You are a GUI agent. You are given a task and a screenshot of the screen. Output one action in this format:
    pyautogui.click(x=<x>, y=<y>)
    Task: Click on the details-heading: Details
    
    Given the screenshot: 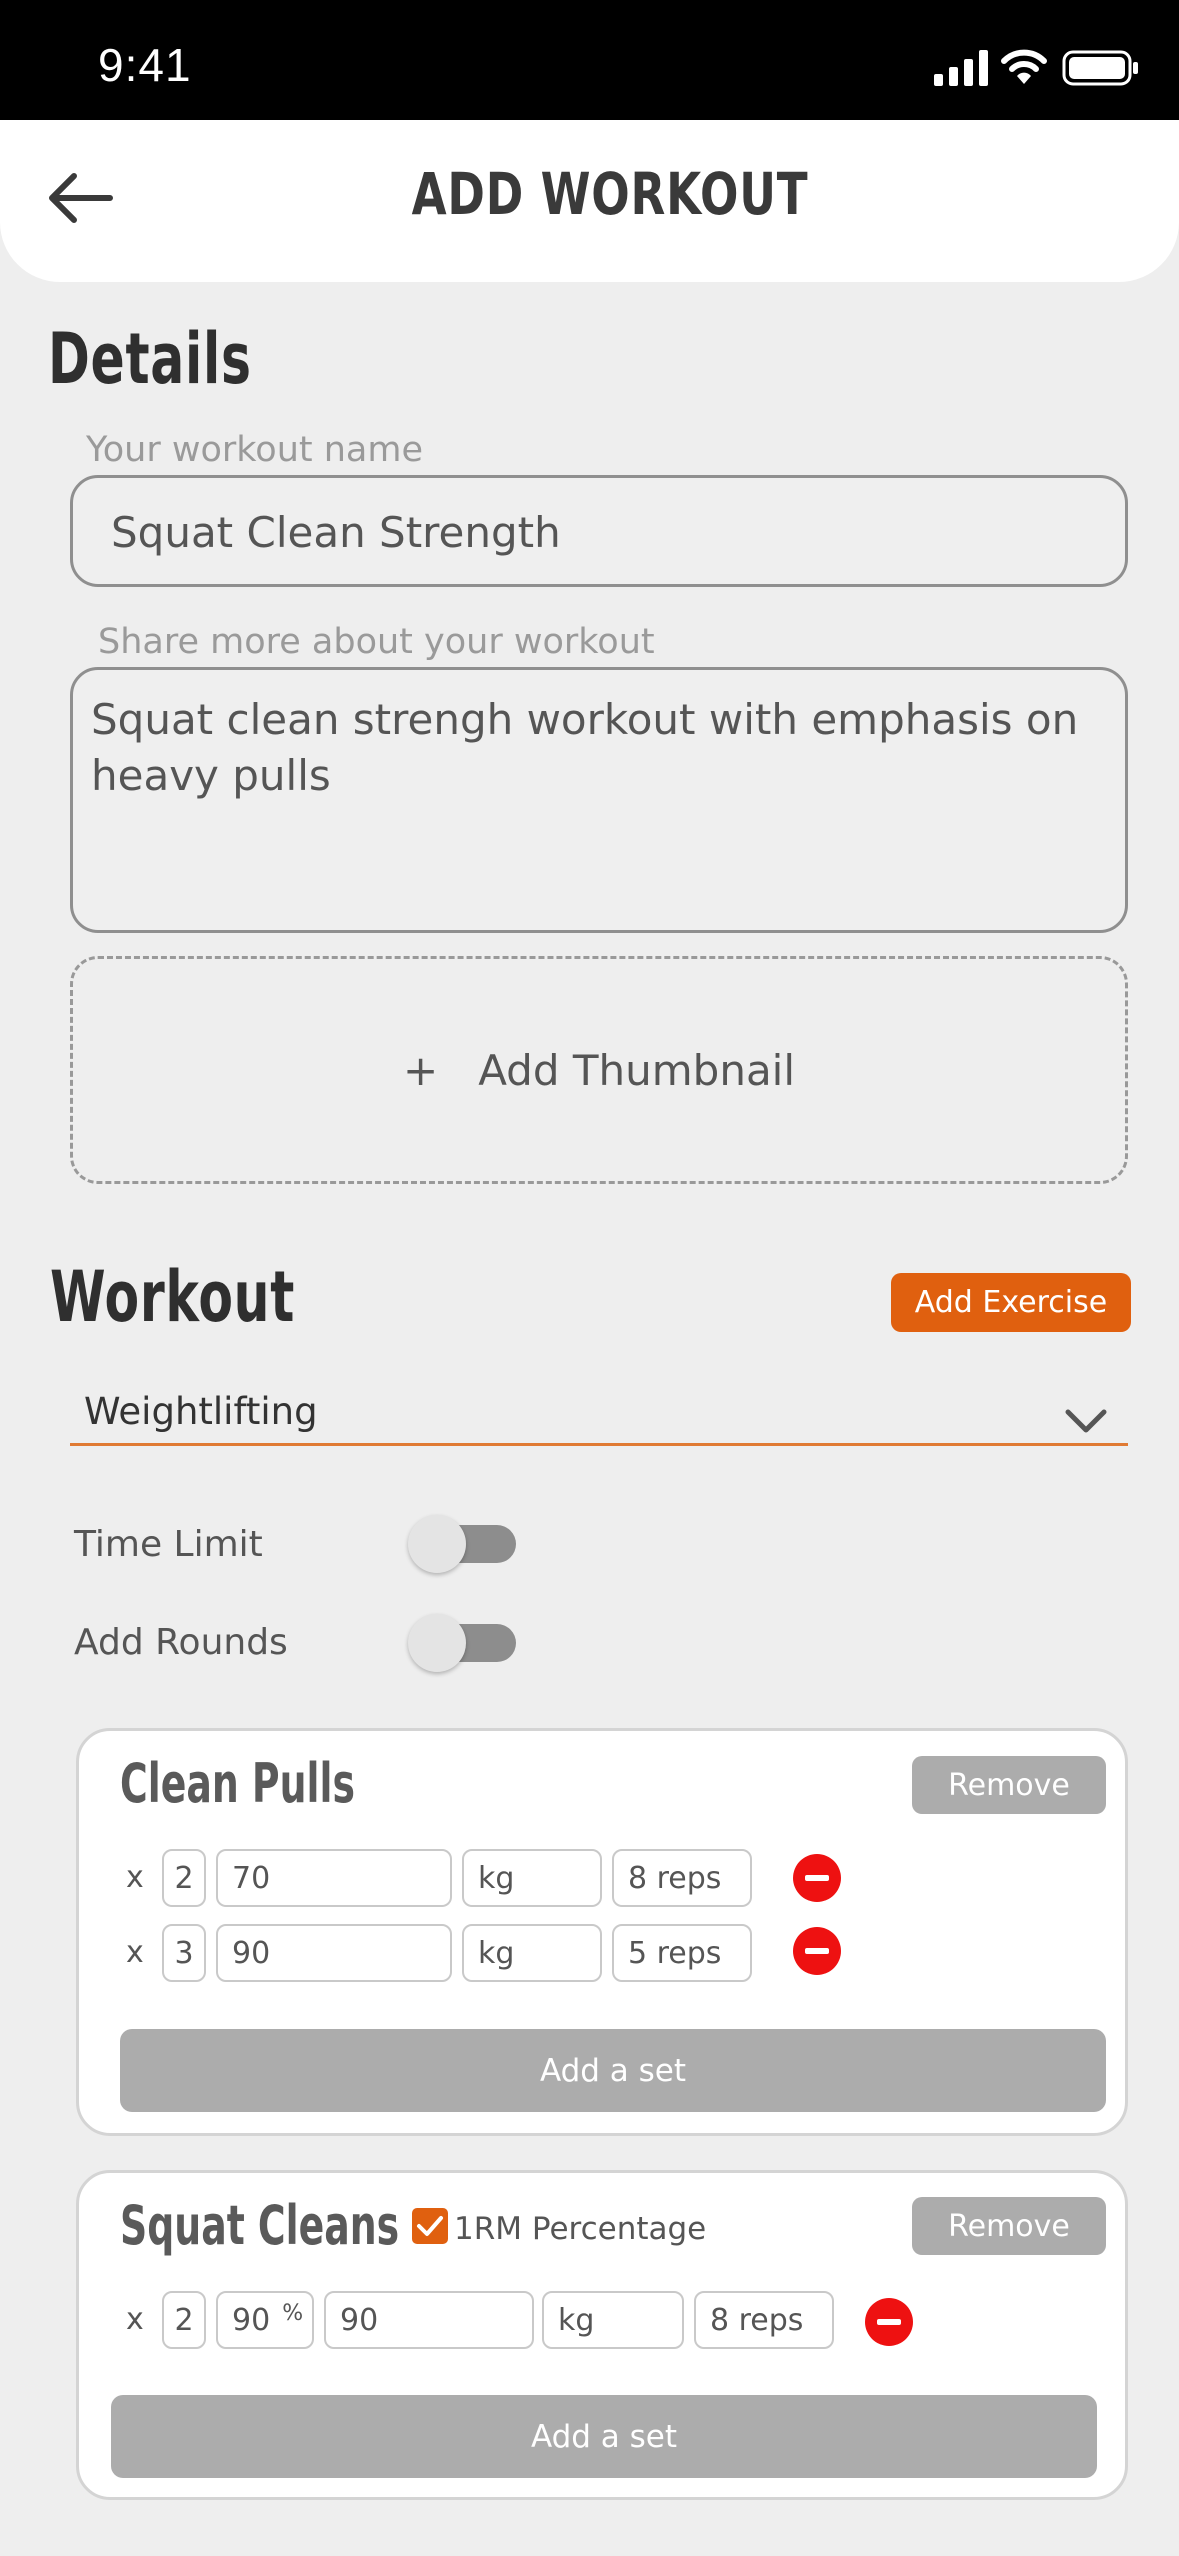 What is the action you would take?
    pyautogui.click(x=150, y=359)
    